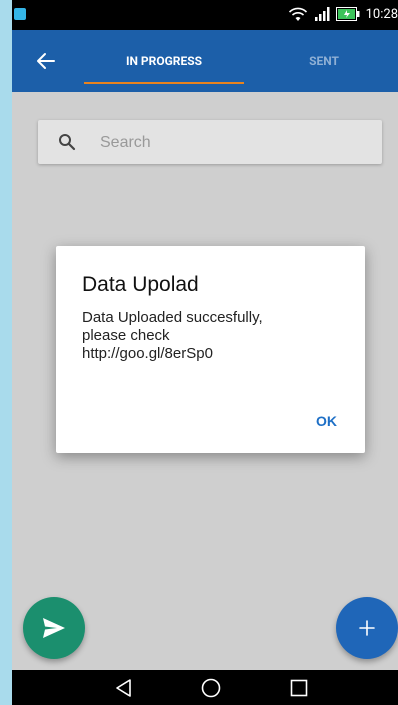  I want to click on wifi-icon, so click(297, 14).